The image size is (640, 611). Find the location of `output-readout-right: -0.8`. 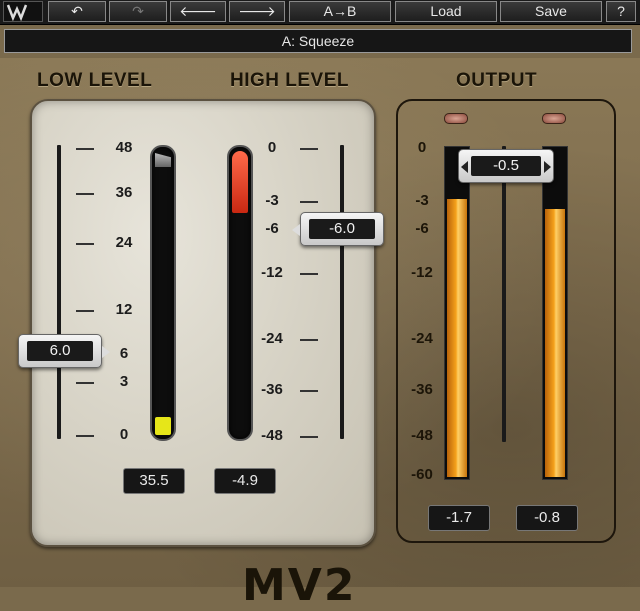

output-readout-right: -0.8 is located at coordinates (547, 518).